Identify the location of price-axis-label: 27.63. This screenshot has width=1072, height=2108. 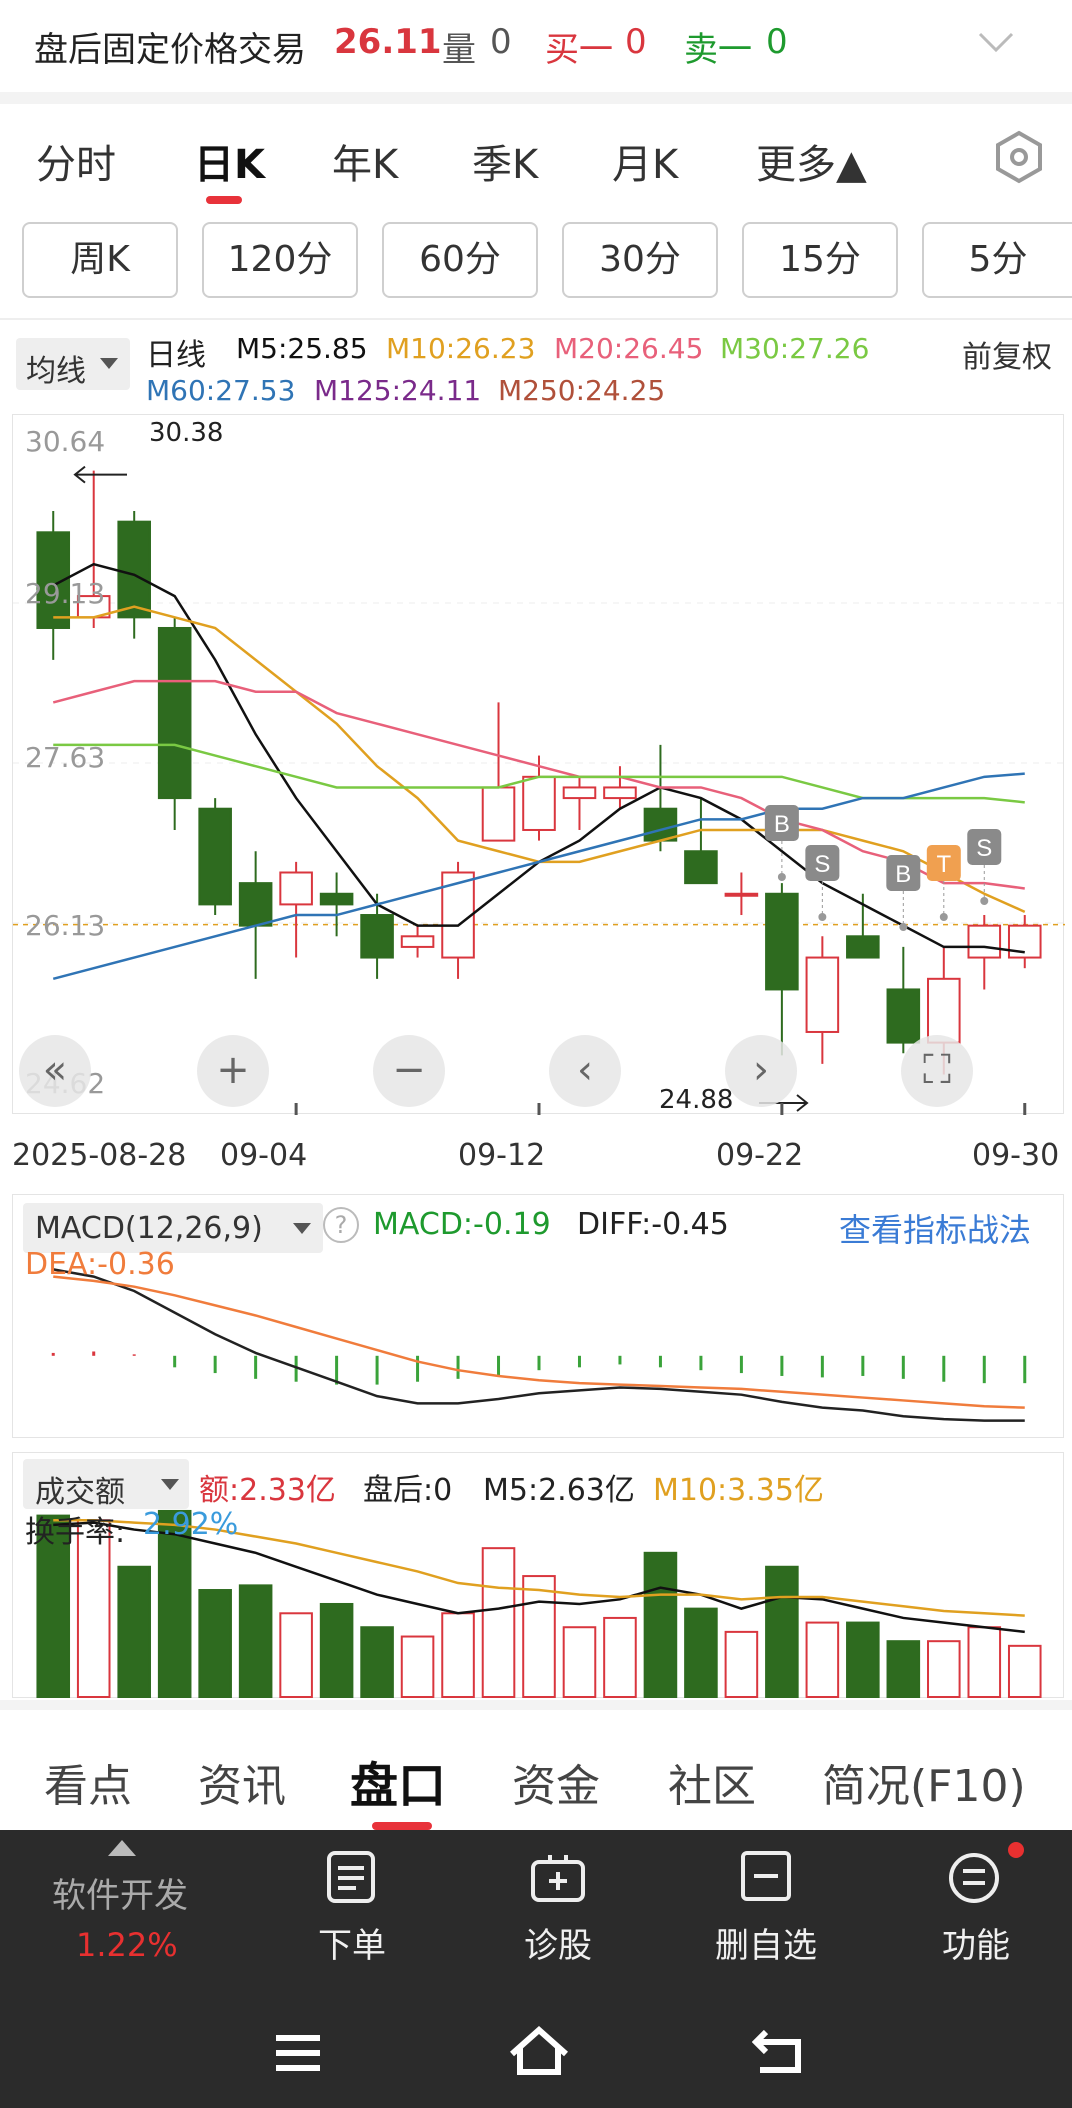
(65, 757).